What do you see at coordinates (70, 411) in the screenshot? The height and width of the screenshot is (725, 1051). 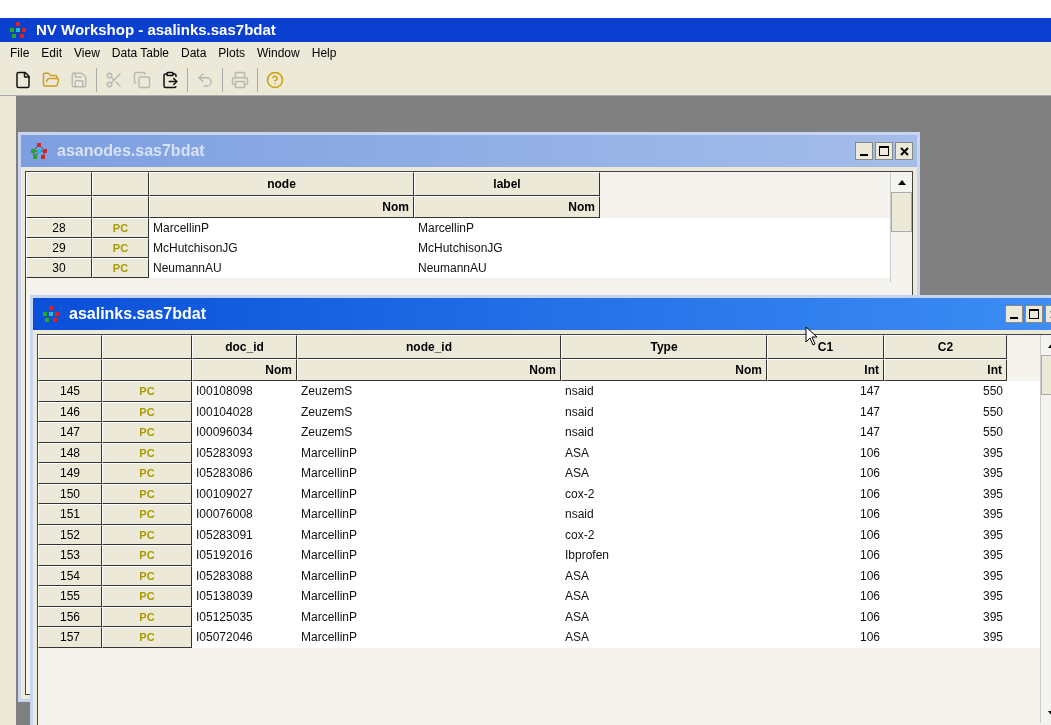 I see `row-number: 146` at bounding box center [70, 411].